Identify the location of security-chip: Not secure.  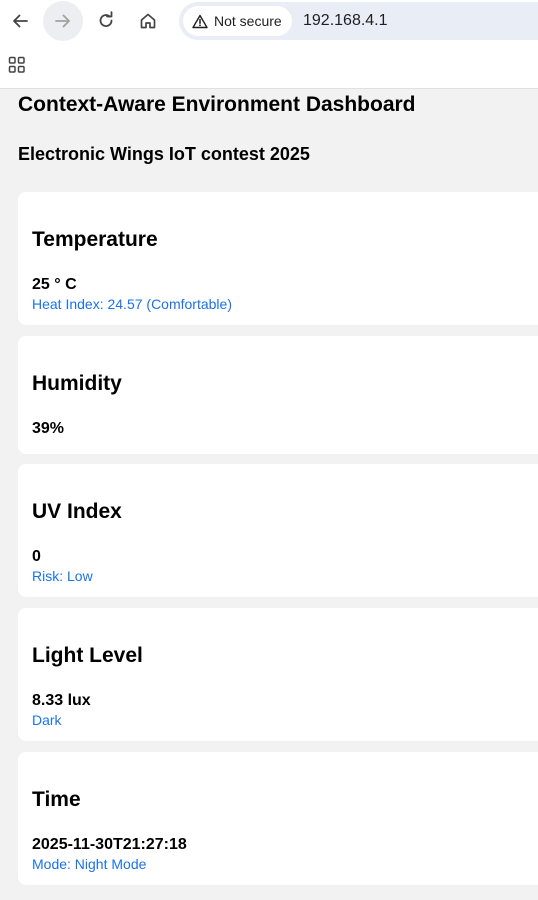
(237, 21).